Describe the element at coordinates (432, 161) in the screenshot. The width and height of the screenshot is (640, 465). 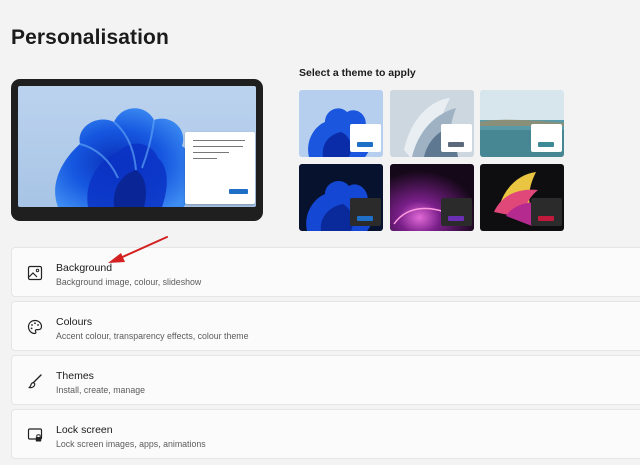
I see `themes-grid` at that location.